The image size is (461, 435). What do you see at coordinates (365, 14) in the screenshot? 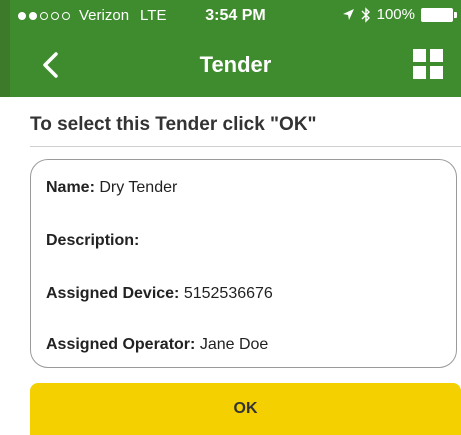
I see `bluetooth-icon` at bounding box center [365, 14].